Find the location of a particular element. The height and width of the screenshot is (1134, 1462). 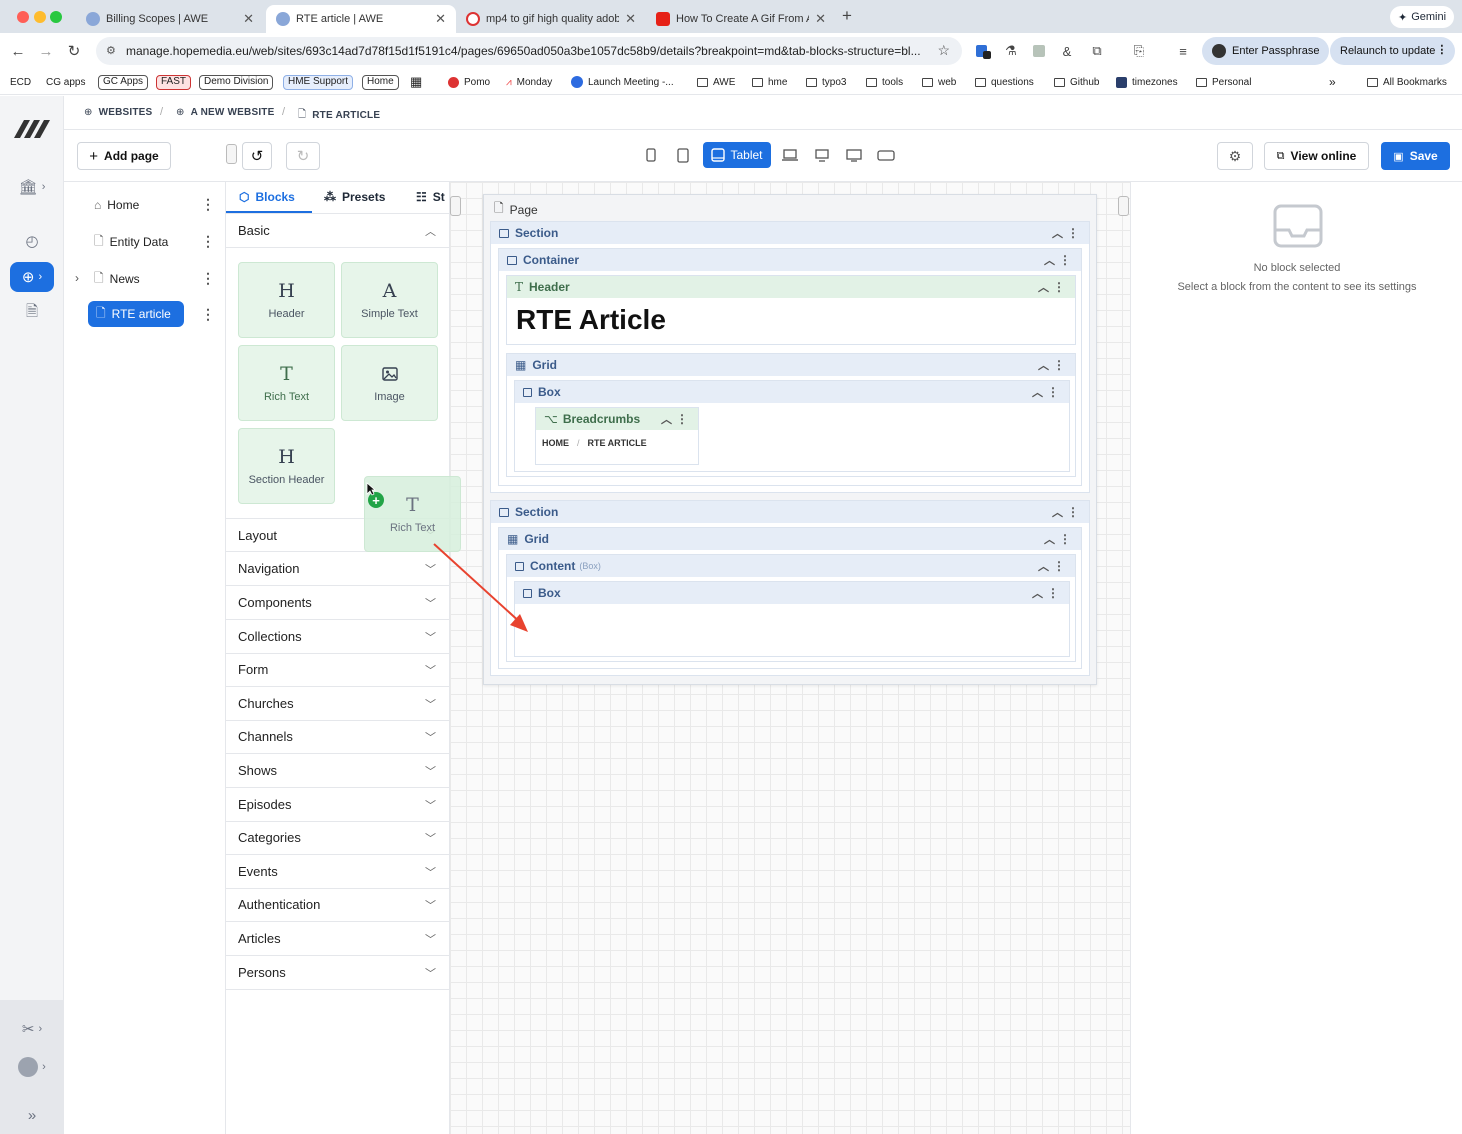

new-tab-icon: + is located at coordinates (847, 16).